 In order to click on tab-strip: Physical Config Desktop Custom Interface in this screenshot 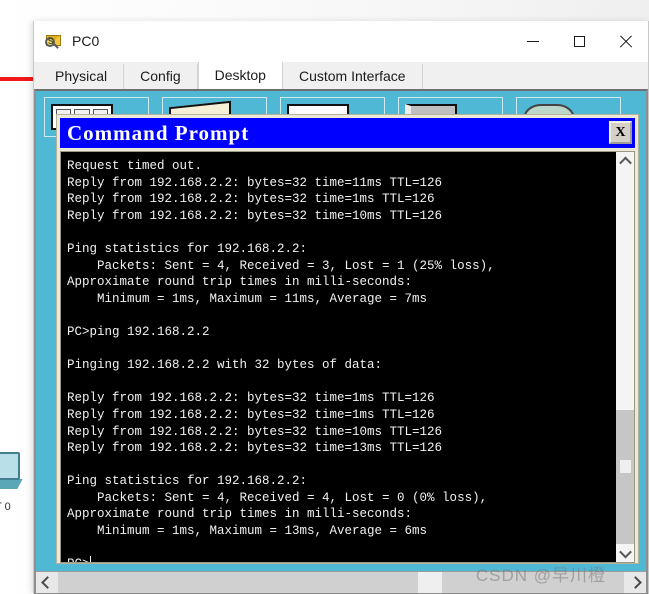, I will do `click(341, 75)`.